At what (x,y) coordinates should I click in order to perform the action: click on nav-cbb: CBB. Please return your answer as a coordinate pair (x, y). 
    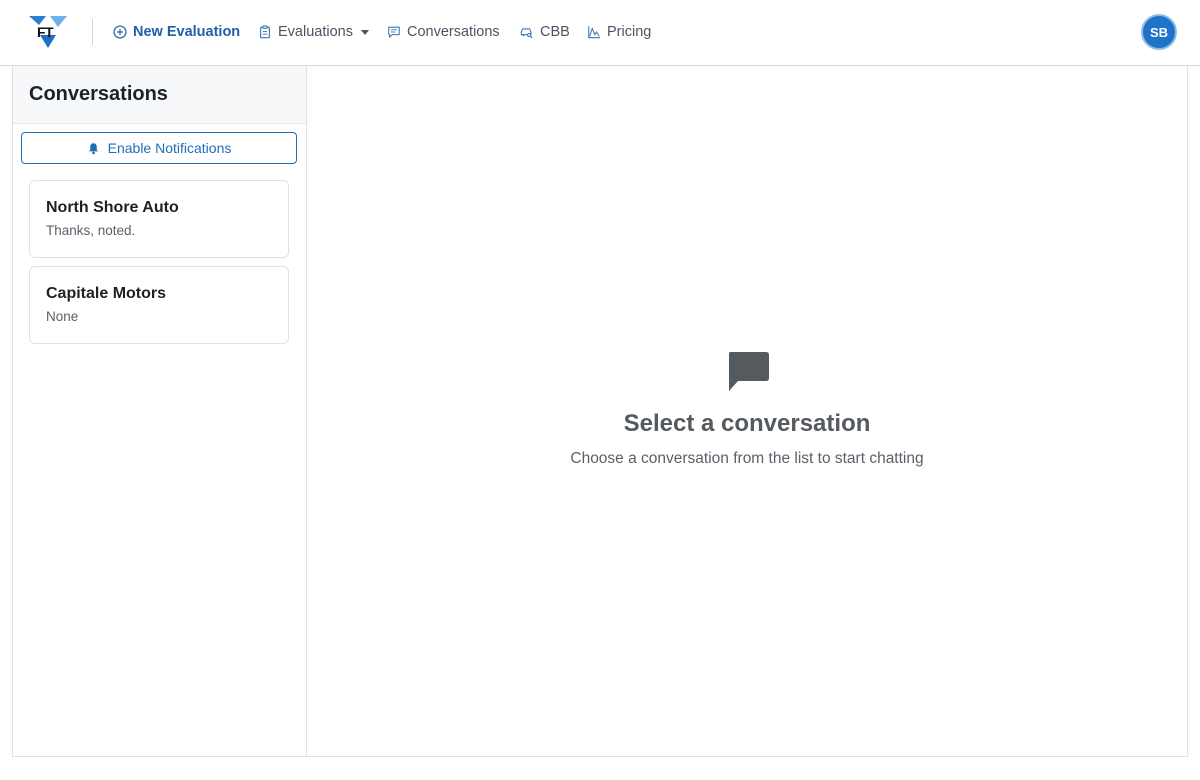
    Looking at the image, I should click on (545, 32).